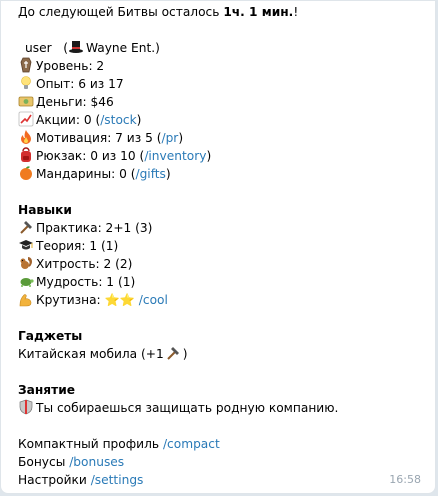  I want to click on battle-timer-line: До следующей Битвы осталось 1ч. 1 мин.!, so click(158, 12).